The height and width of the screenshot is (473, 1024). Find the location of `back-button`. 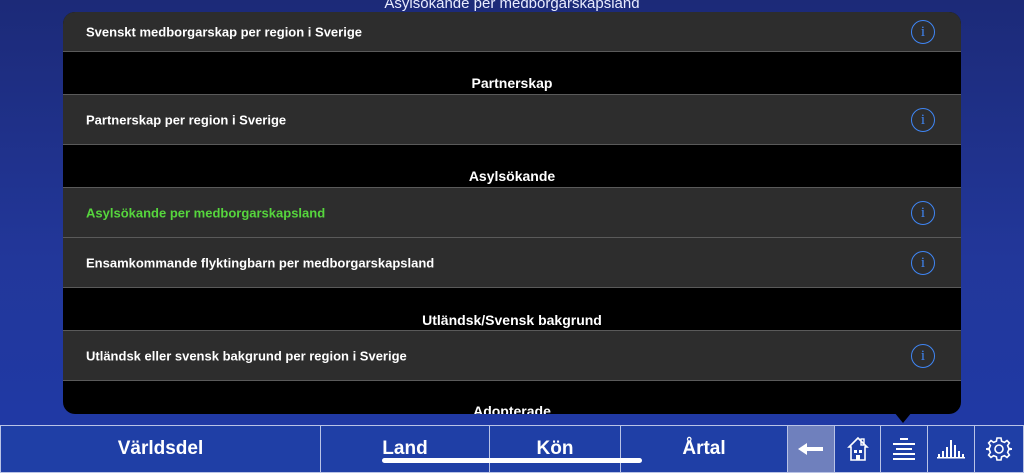

back-button is located at coordinates (811, 449).